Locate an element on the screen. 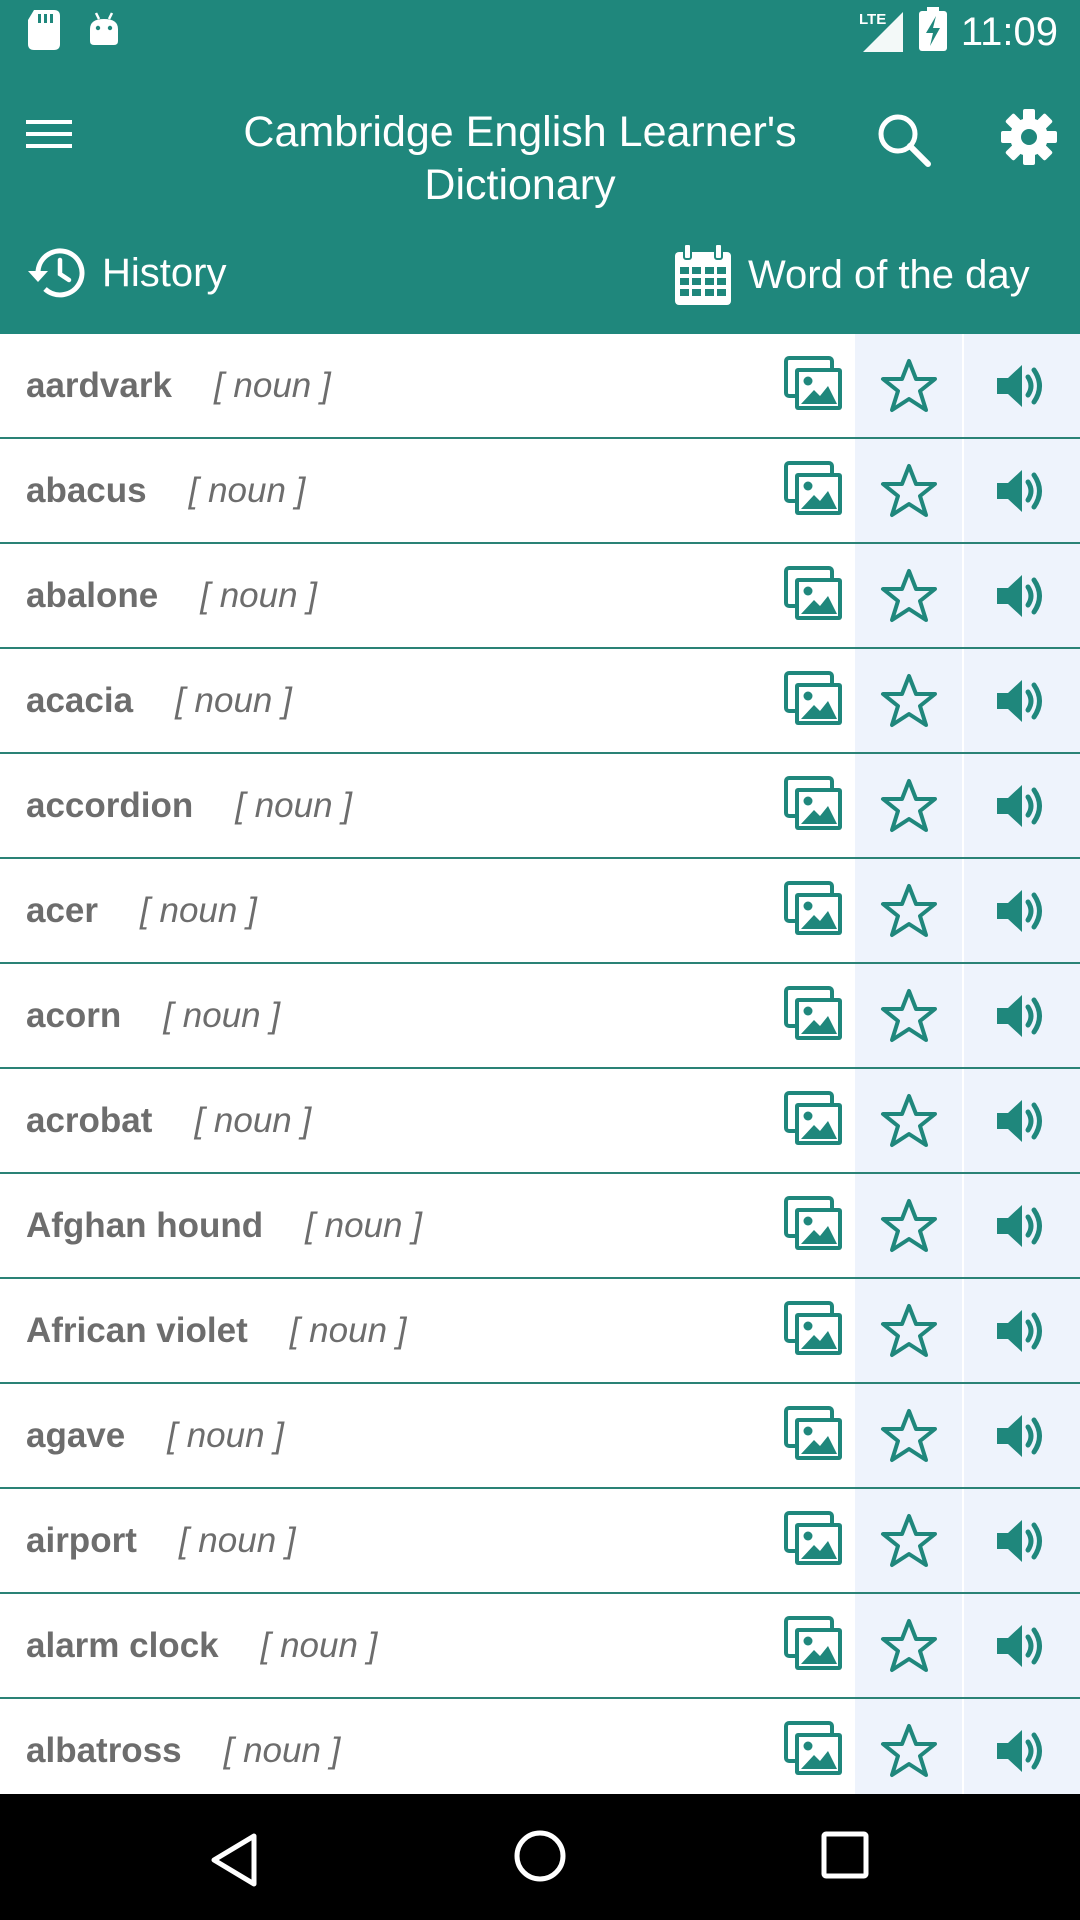 The height and width of the screenshot is (1920, 1080). entry-word: albatross is located at coordinates (104, 1750).